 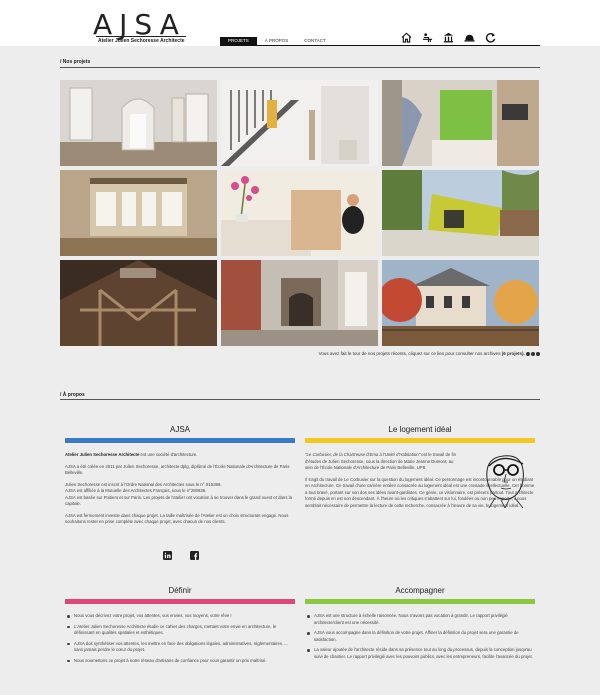 What do you see at coordinates (180, 601) in the screenshot?
I see `definir-color-bar` at bounding box center [180, 601].